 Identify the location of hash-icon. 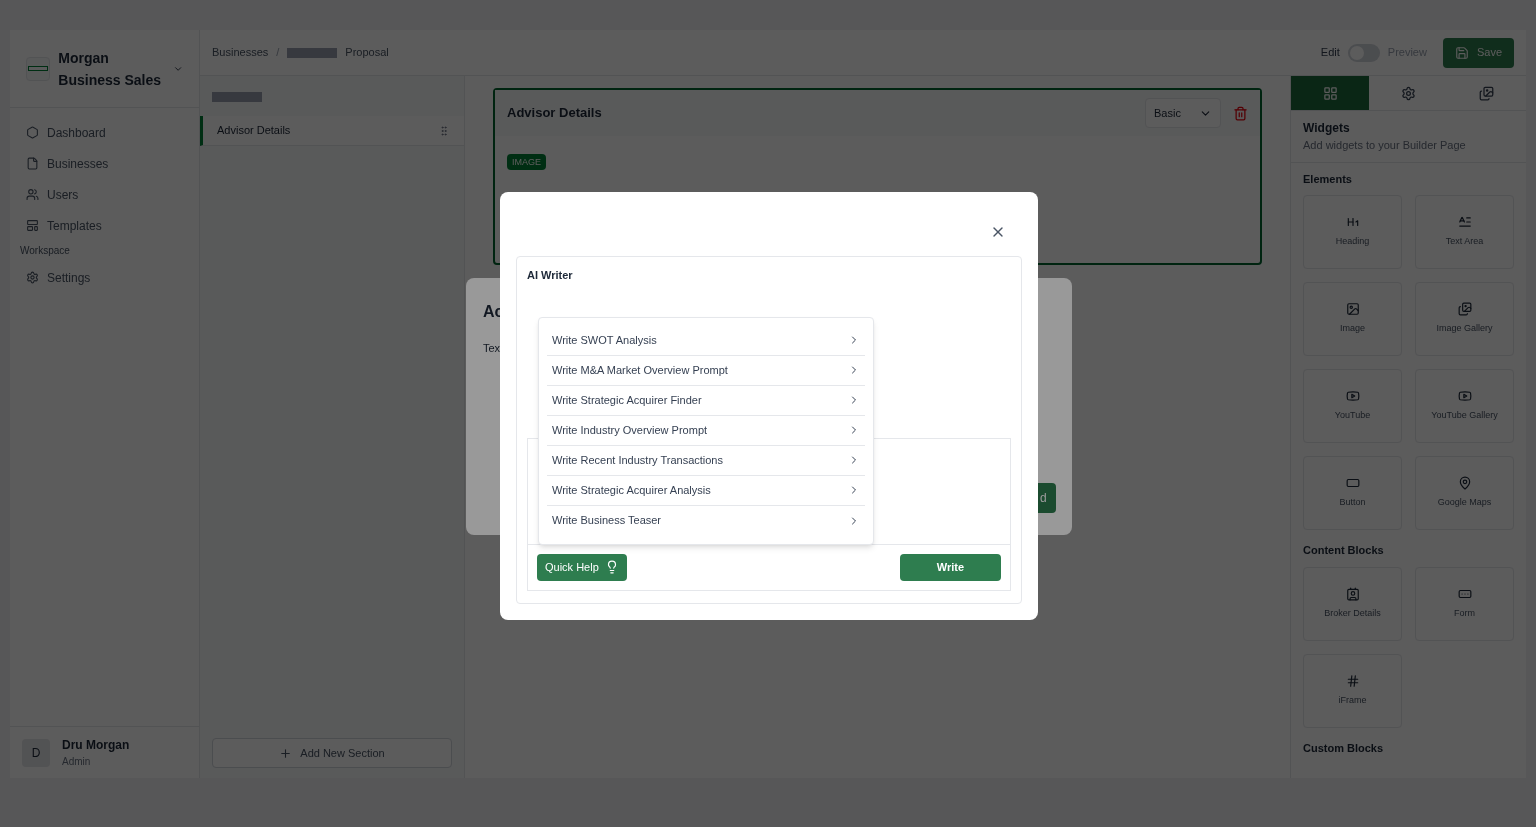
(1352, 680).